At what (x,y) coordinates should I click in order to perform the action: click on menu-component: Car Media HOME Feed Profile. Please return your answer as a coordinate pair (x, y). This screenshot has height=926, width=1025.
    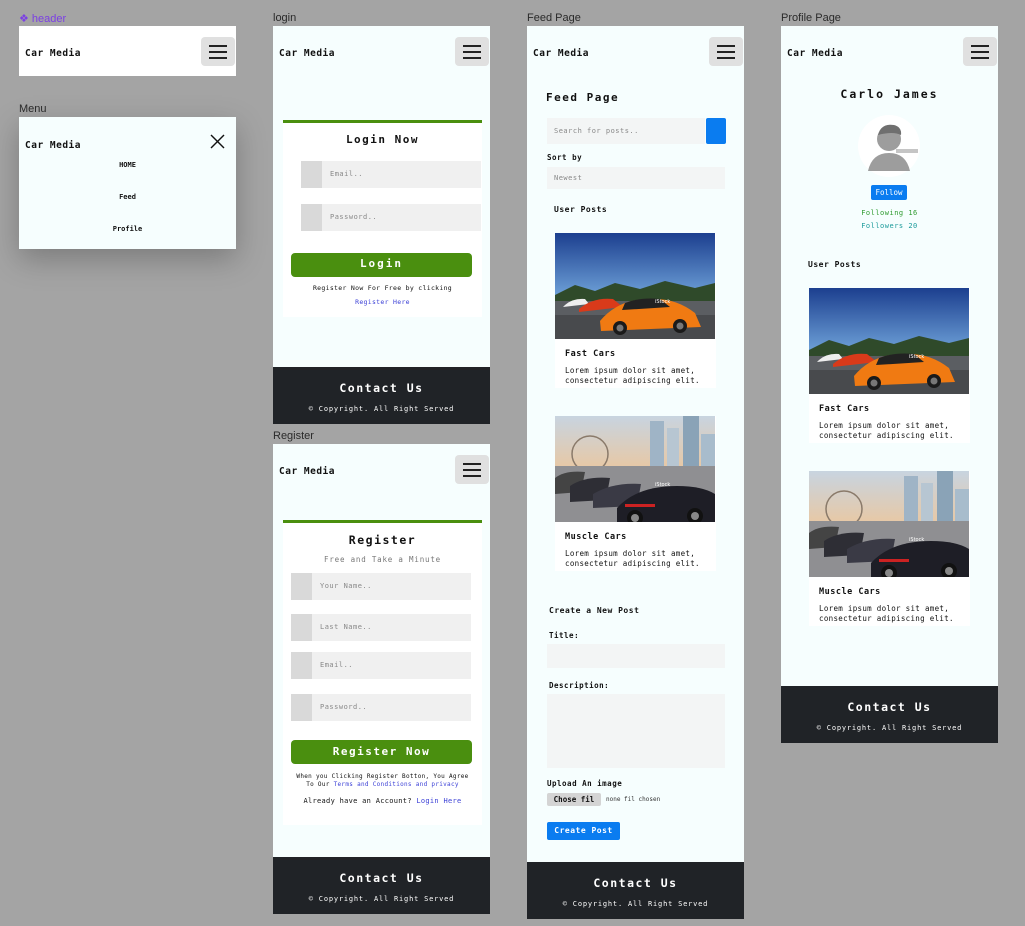
    Looking at the image, I should click on (127, 183).